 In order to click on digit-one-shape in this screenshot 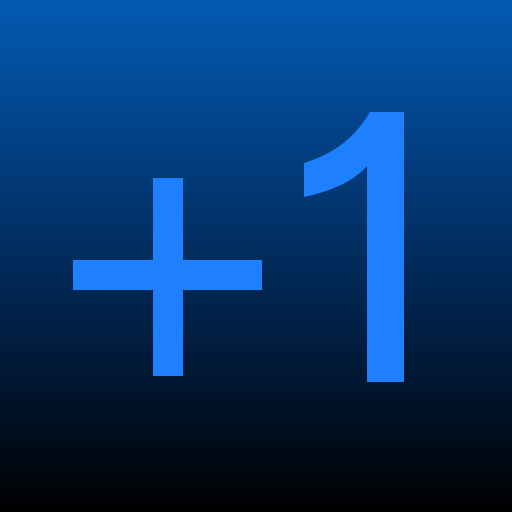, I will do `click(354, 247)`.